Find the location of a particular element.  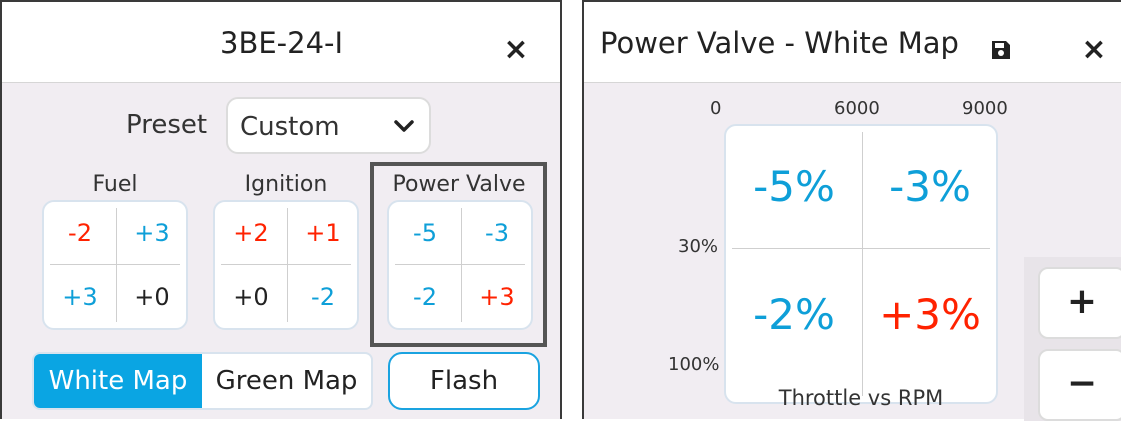

zoom-out-button: − is located at coordinates (1079, 385).